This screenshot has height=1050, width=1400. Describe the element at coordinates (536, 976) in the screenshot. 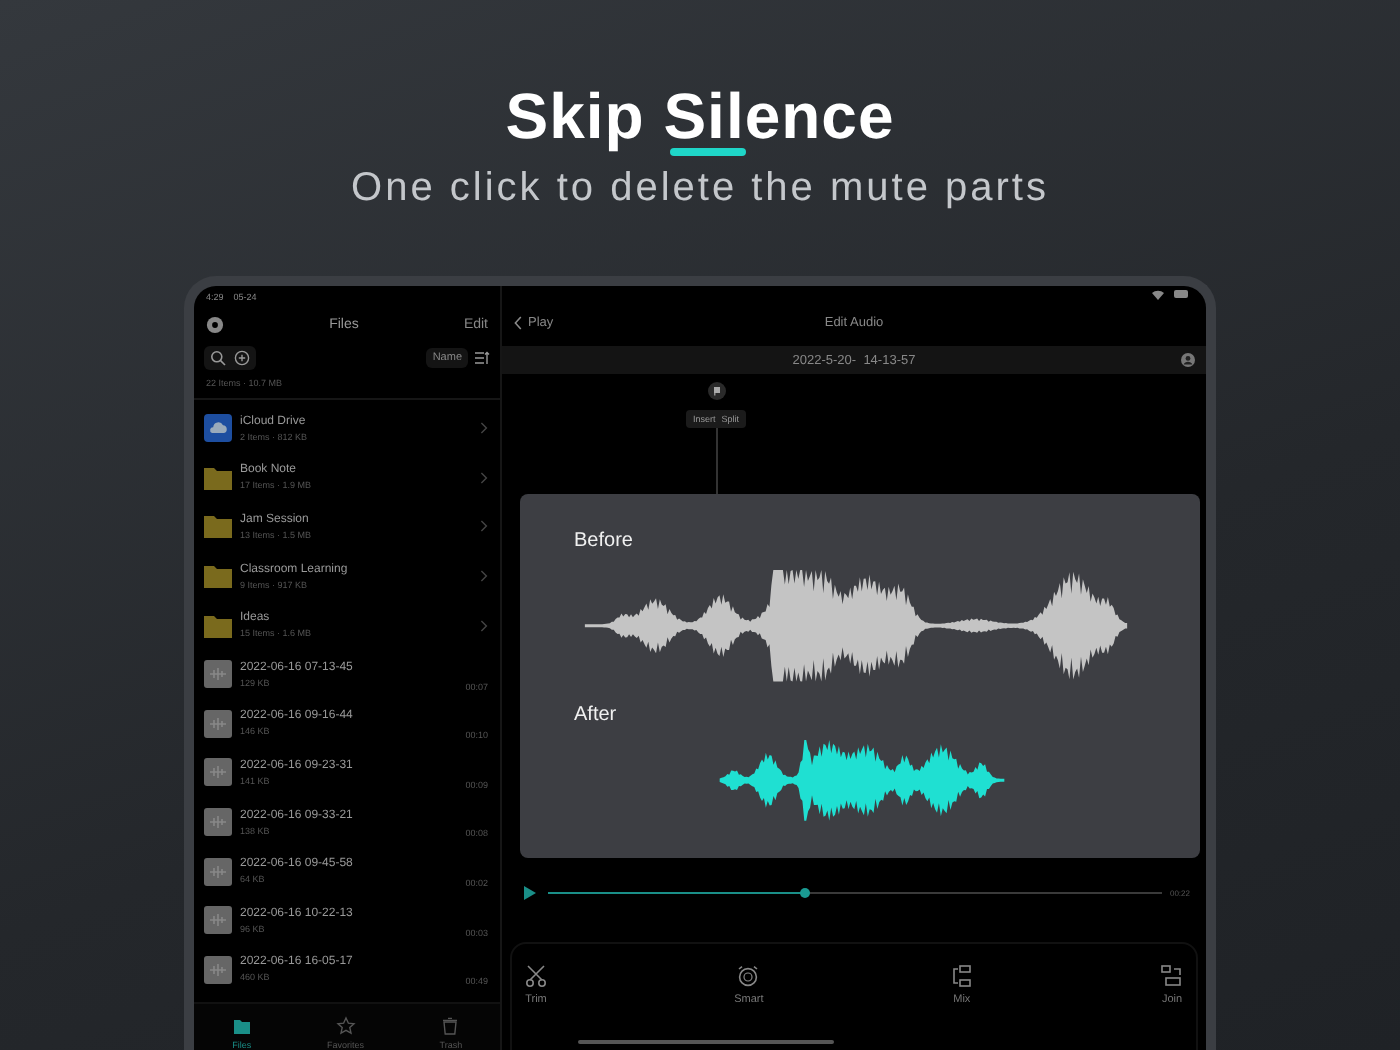

I see `scissors-icon` at that location.